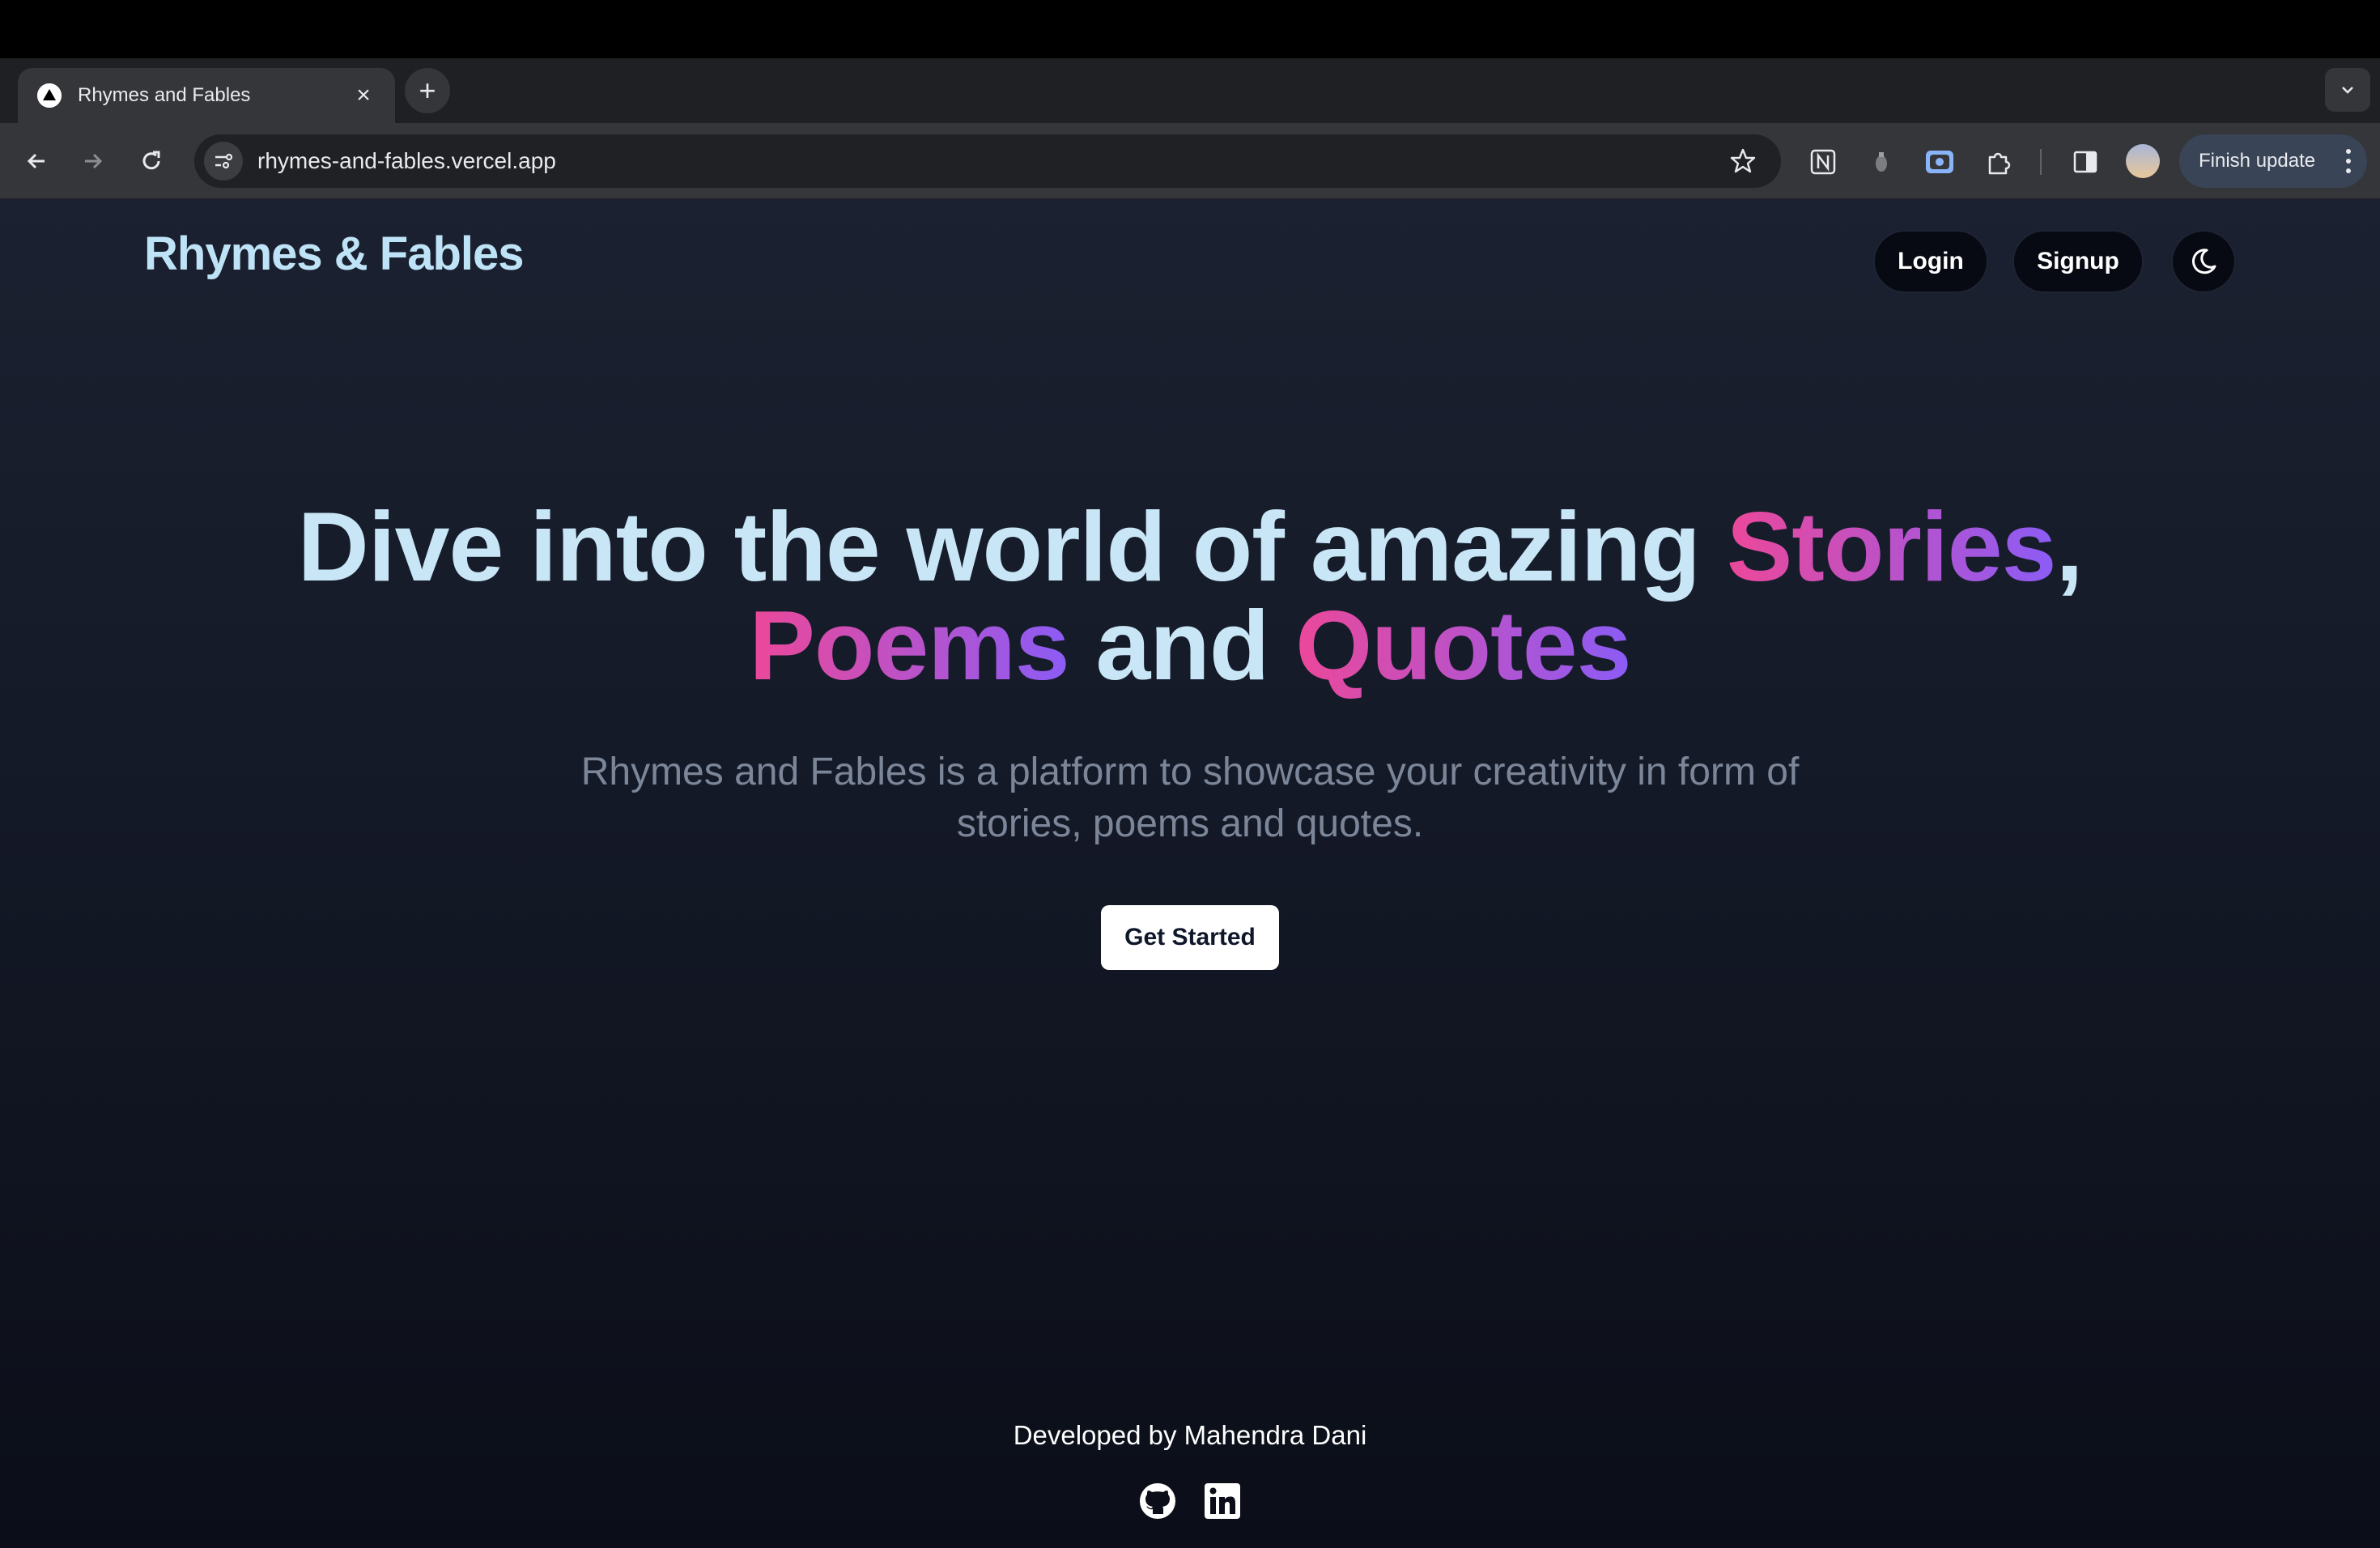  What do you see at coordinates (407, 160) in the screenshot?
I see `url-text: rhymes-and-fables.vercel.app` at bounding box center [407, 160].